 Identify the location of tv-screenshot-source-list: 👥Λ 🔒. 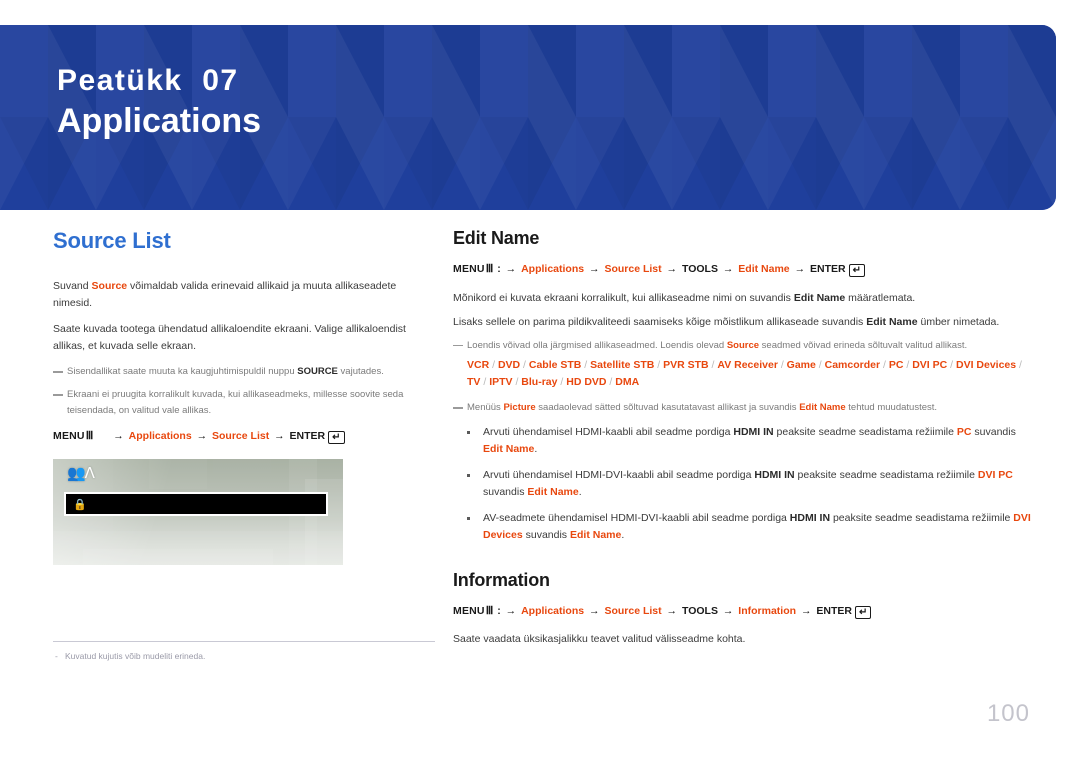
(198, 511).